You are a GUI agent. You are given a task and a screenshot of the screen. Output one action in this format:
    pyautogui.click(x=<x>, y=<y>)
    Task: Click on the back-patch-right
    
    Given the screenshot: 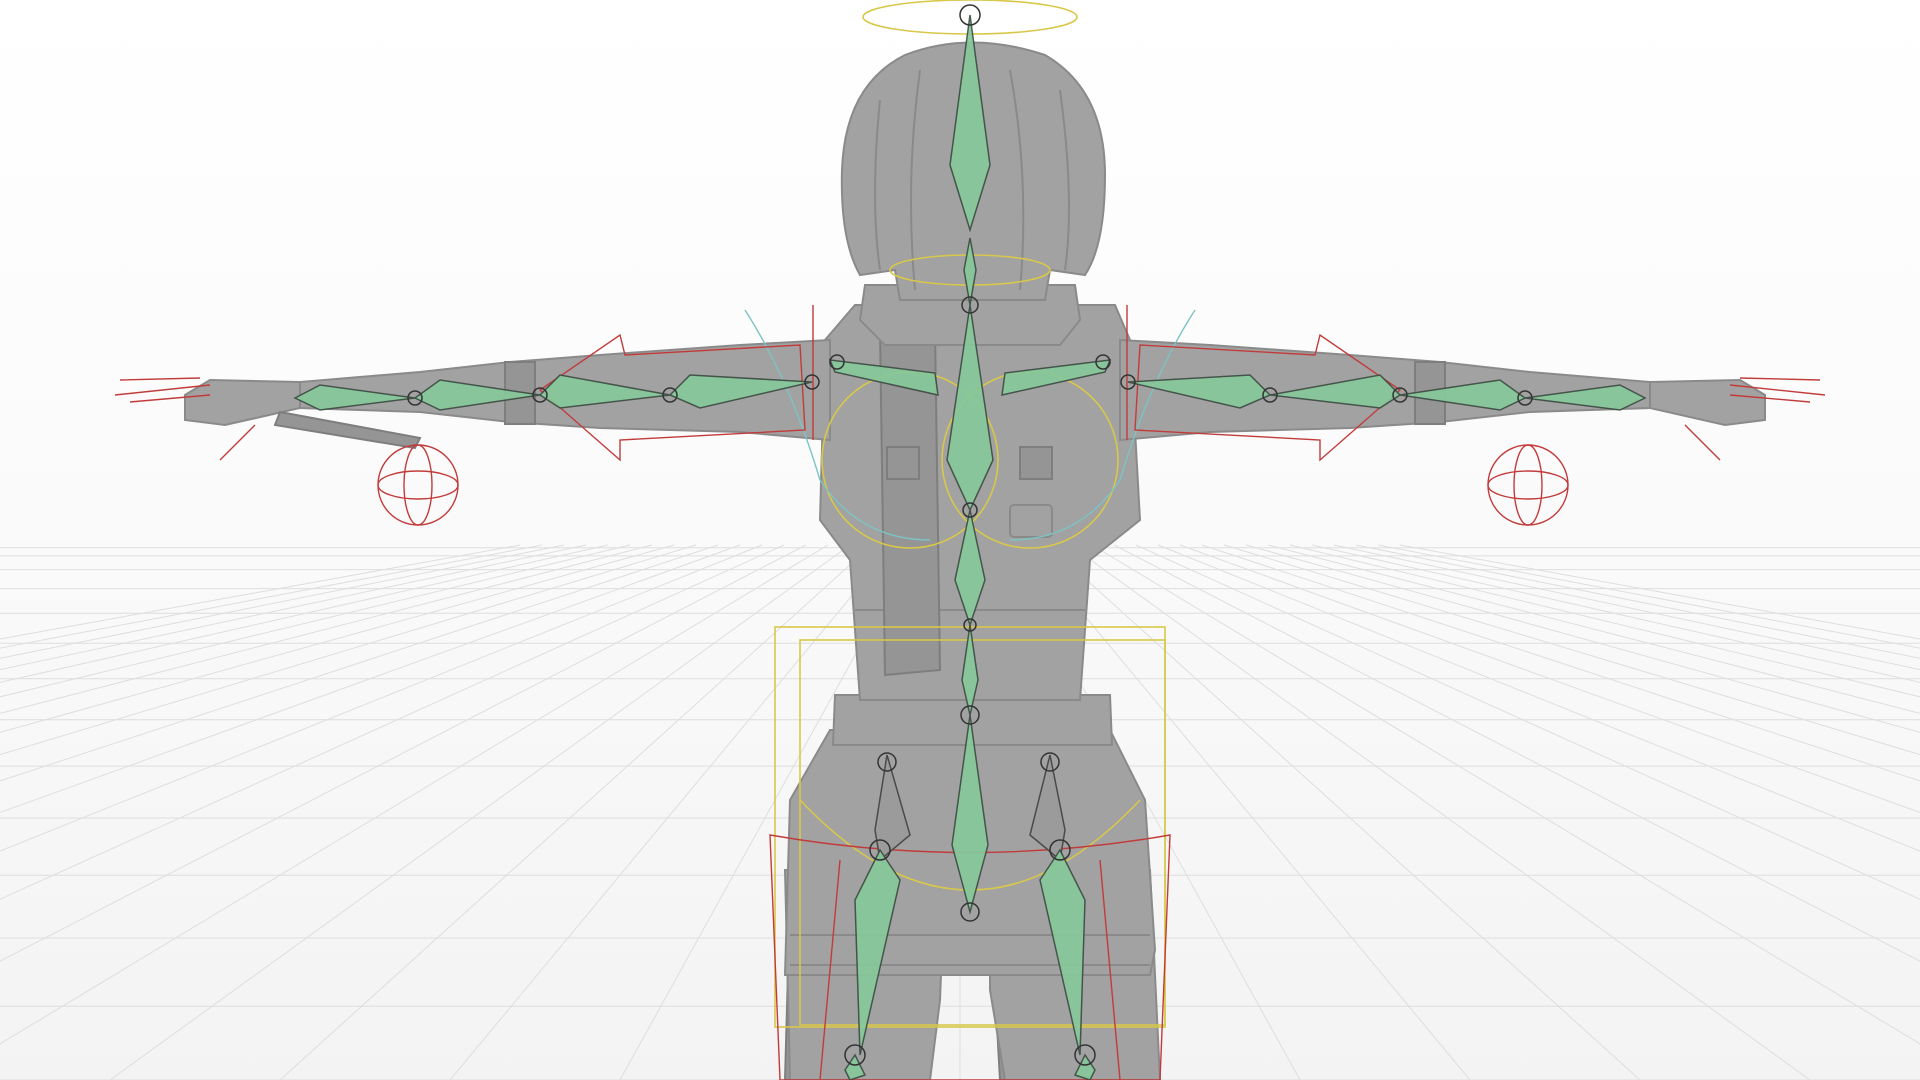 What is the action you would take?
    pyautogui.click(x=1036, y=463)
    